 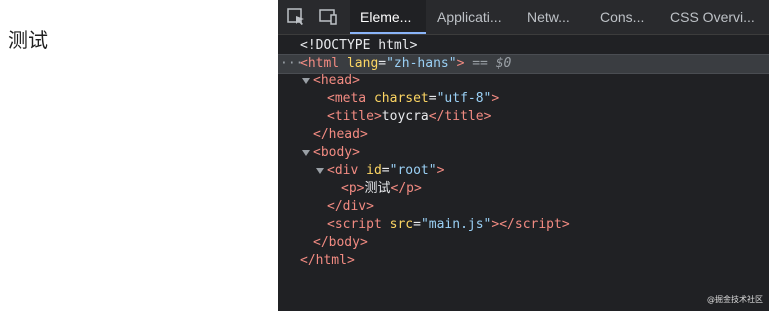 What do you see at coordinates (421, 63) in the screenshot?
I see `html-attr-value: "zh-hans"` at bounding box center [421, 63].